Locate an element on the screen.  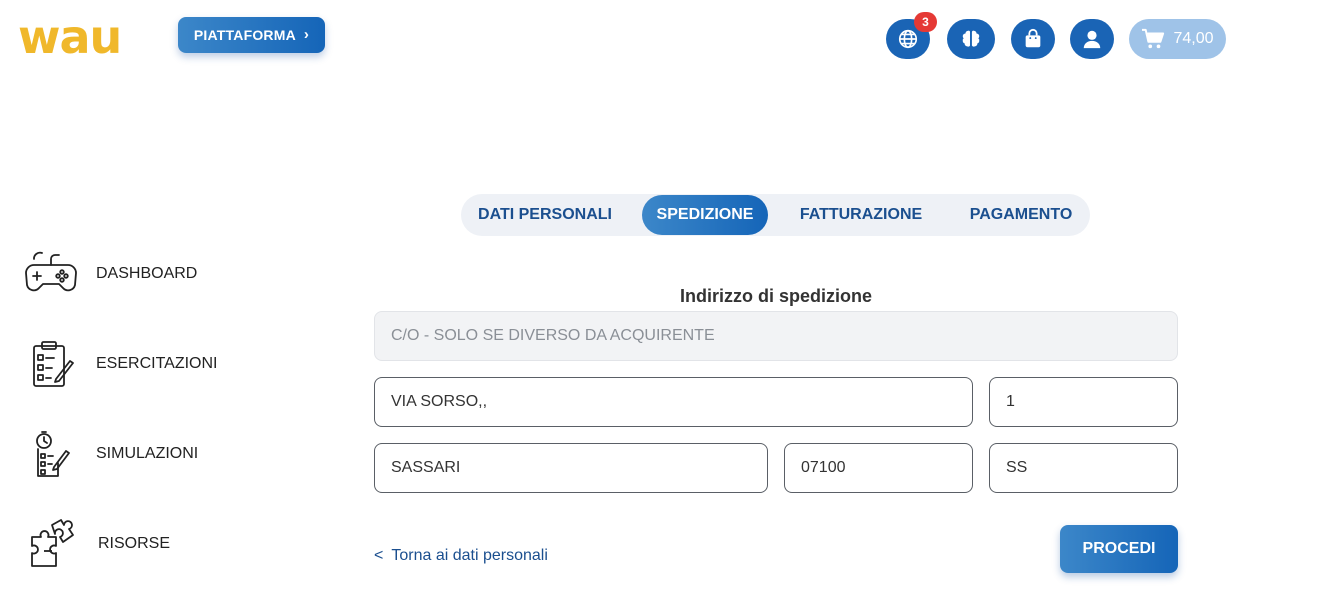
street-field: VIA SORSO,, is located at coordinates (673, 402).